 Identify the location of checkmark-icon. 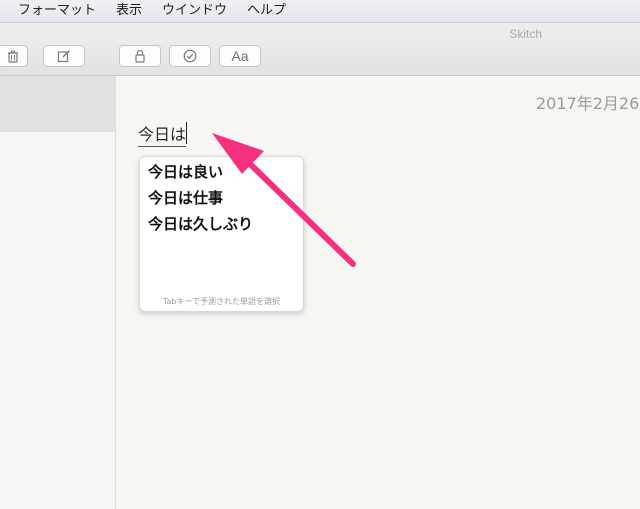
(190, 56).